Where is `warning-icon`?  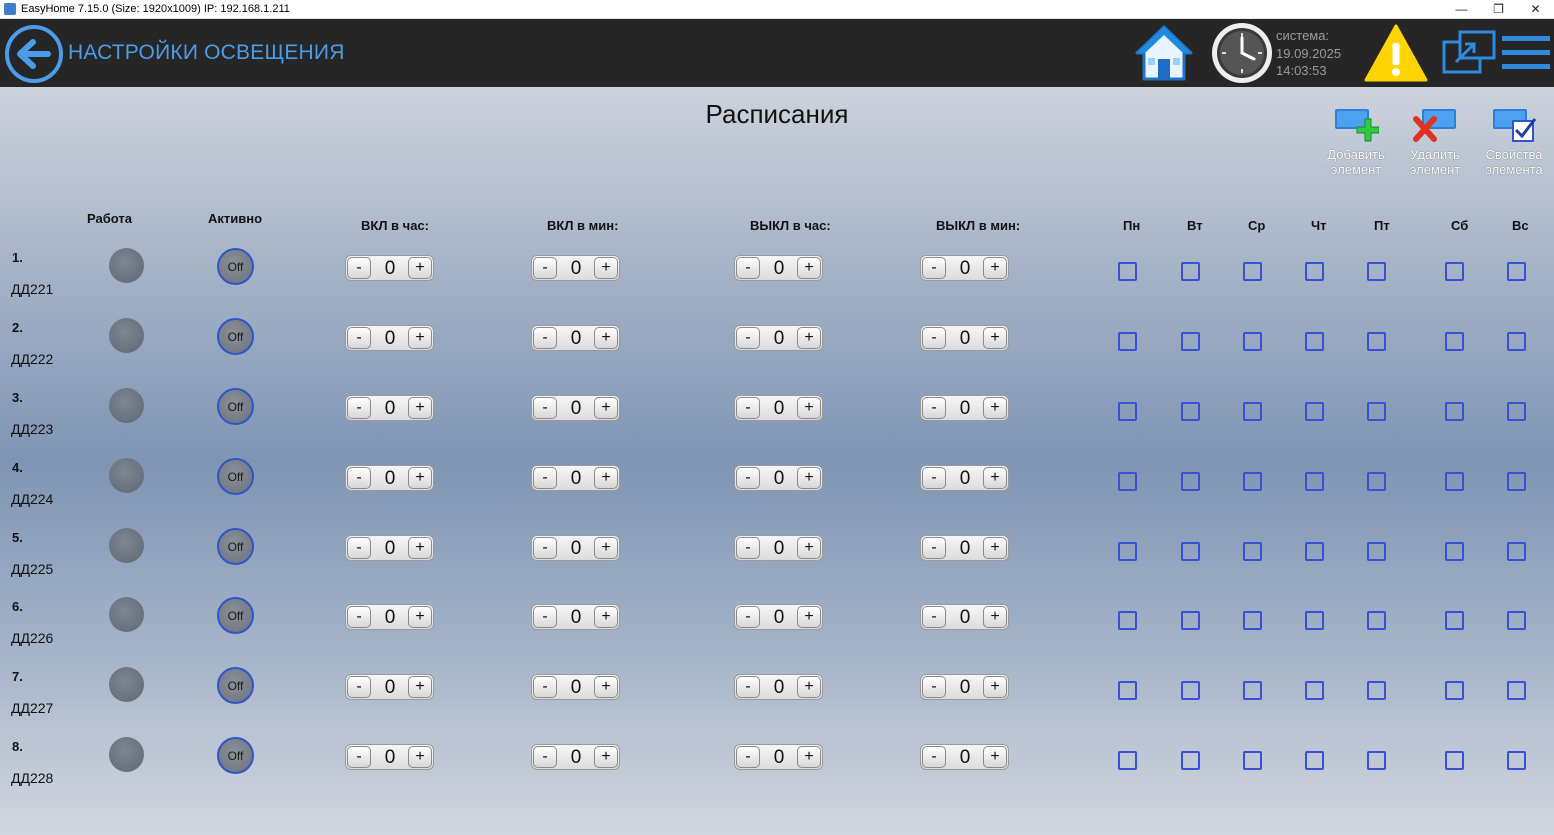 warning-icon is located at coordinates (1396, 53).